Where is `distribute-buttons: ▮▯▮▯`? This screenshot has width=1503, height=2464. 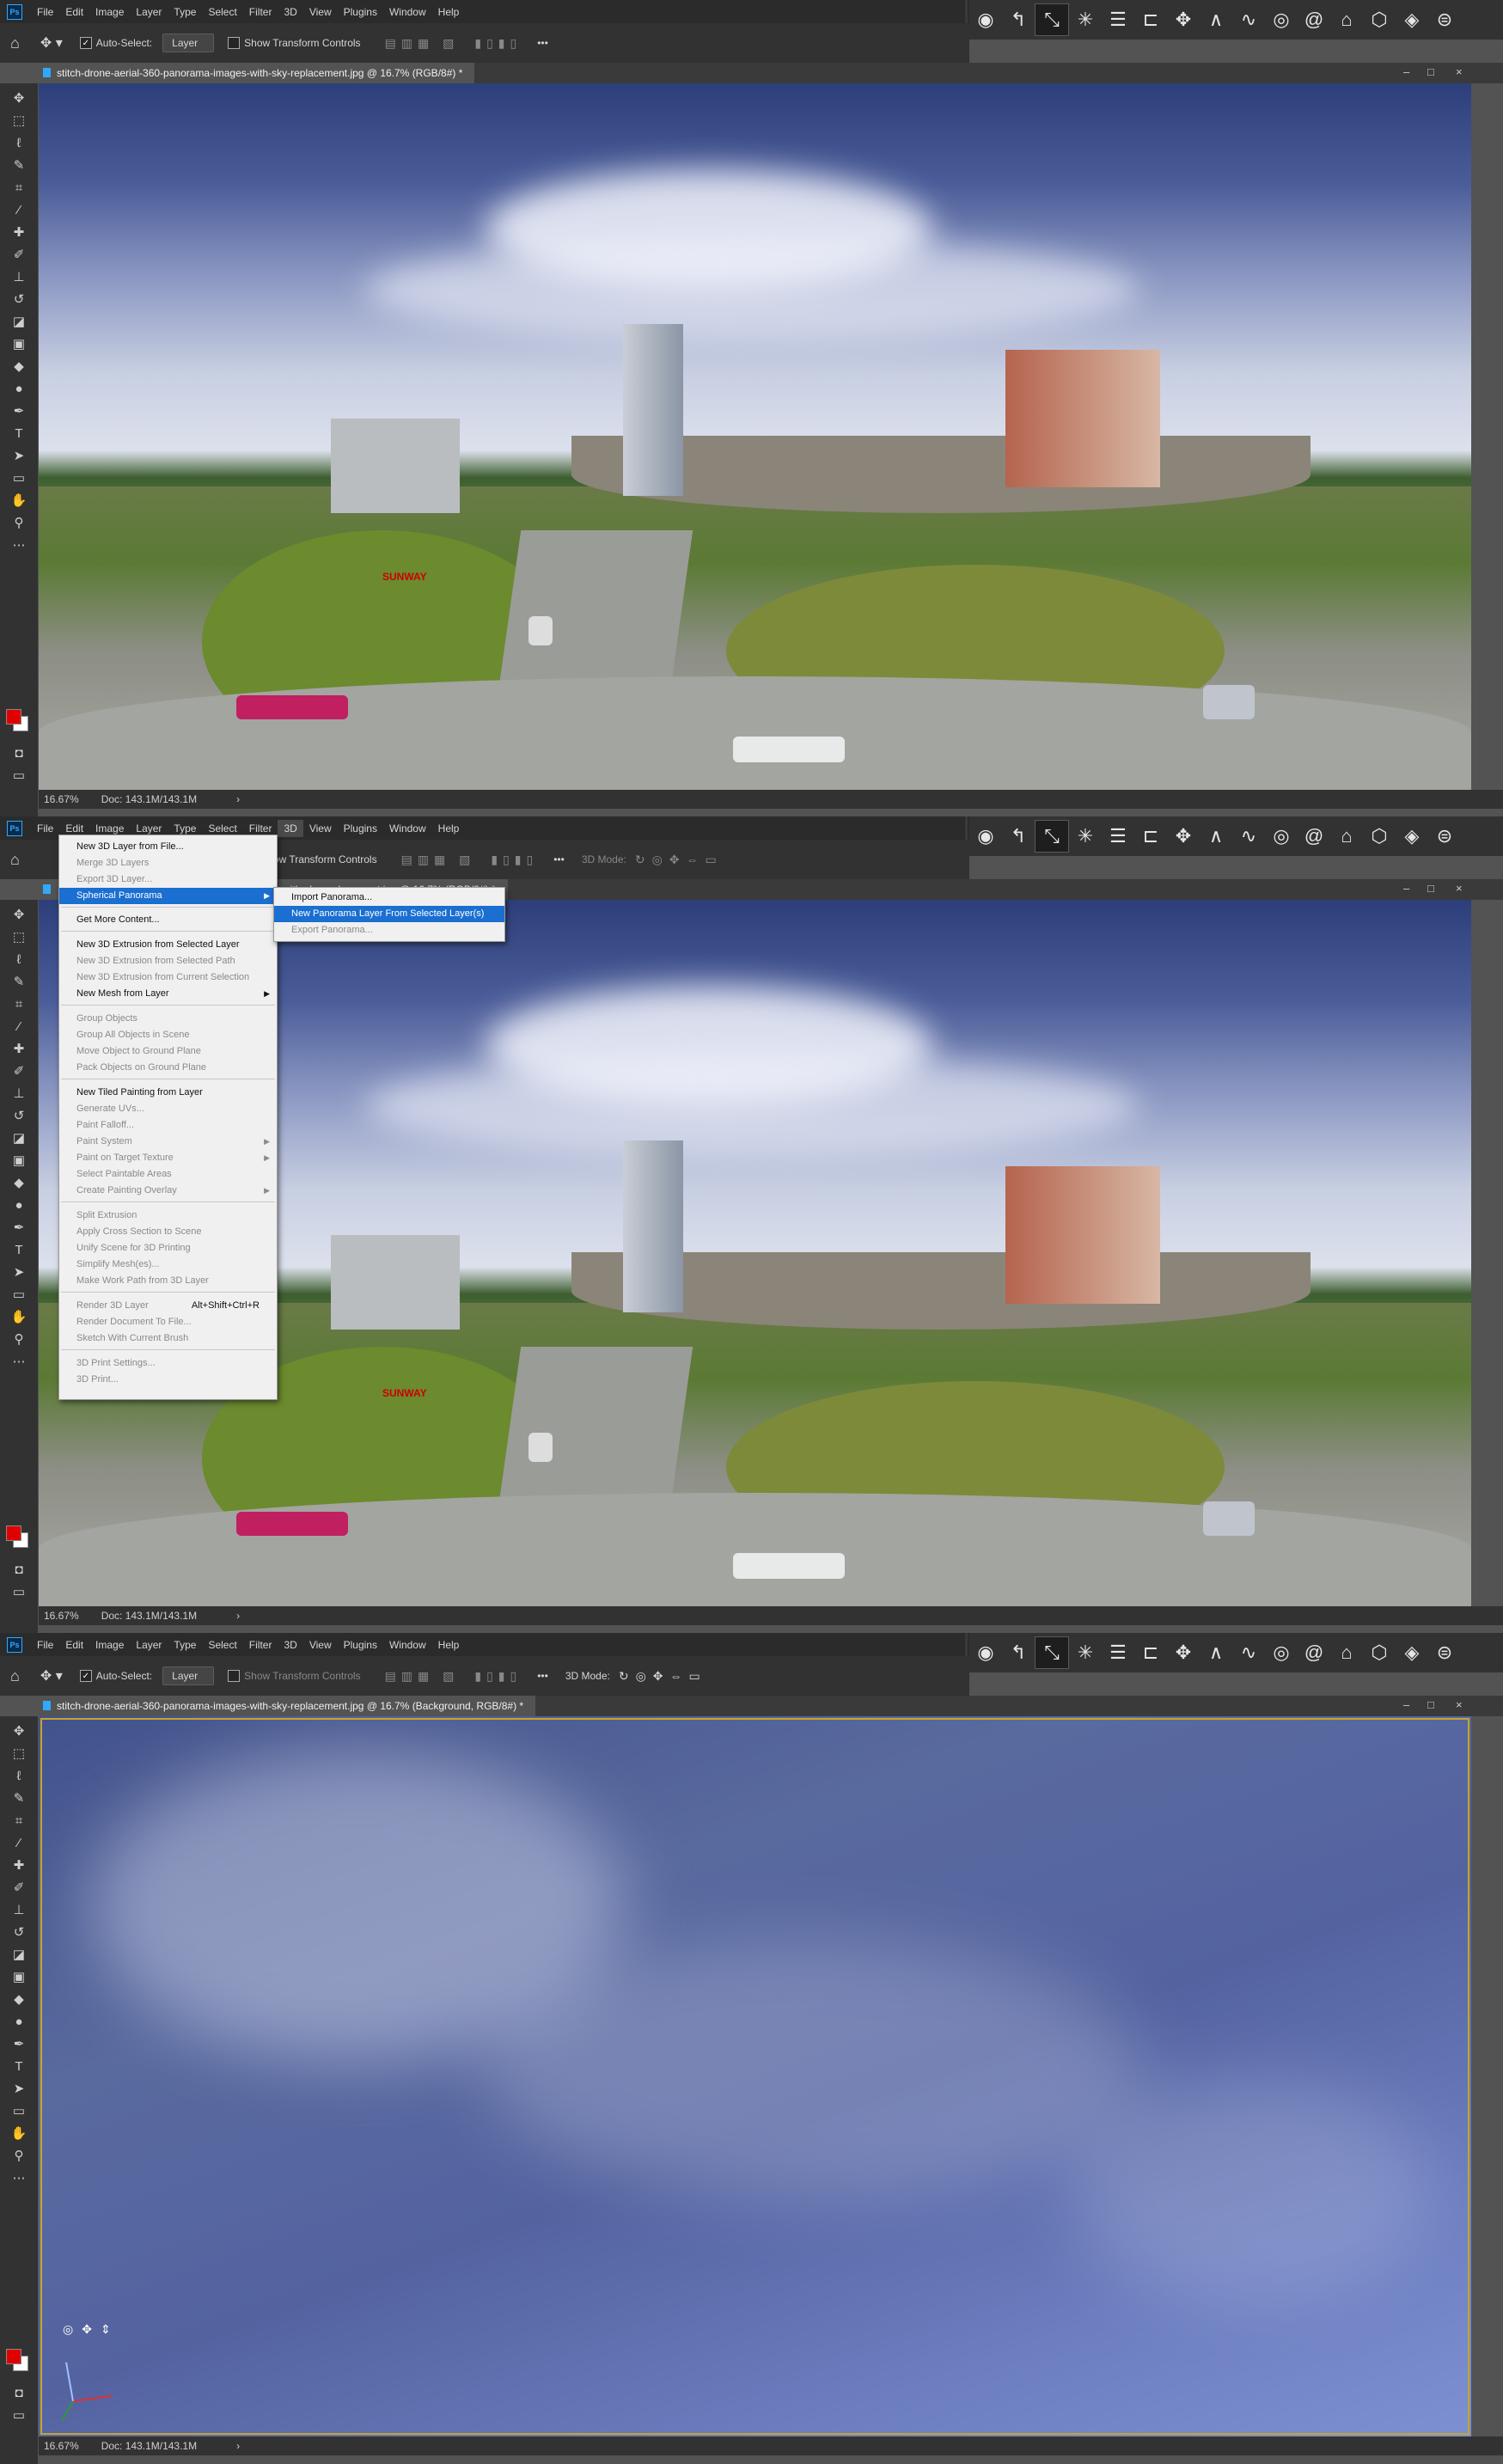
distribute-buttons: ▮▯▮▯ is located at coordinates (498, 1676).